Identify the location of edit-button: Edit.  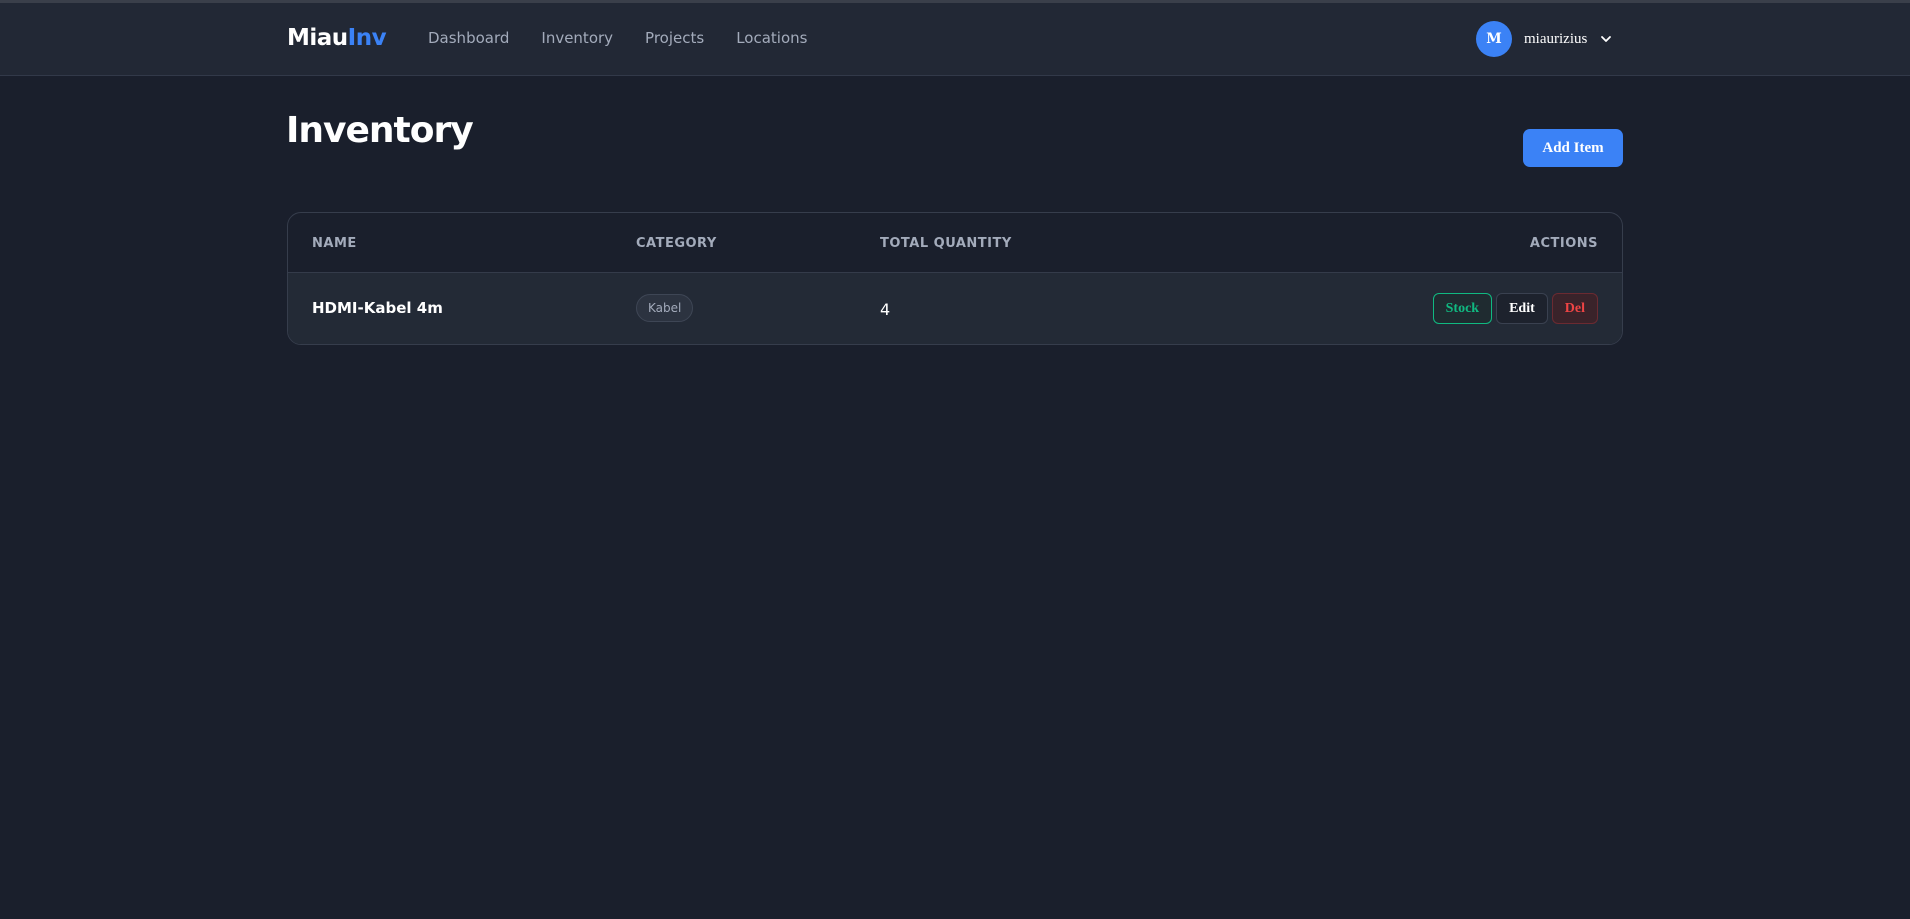
(1522, 308).